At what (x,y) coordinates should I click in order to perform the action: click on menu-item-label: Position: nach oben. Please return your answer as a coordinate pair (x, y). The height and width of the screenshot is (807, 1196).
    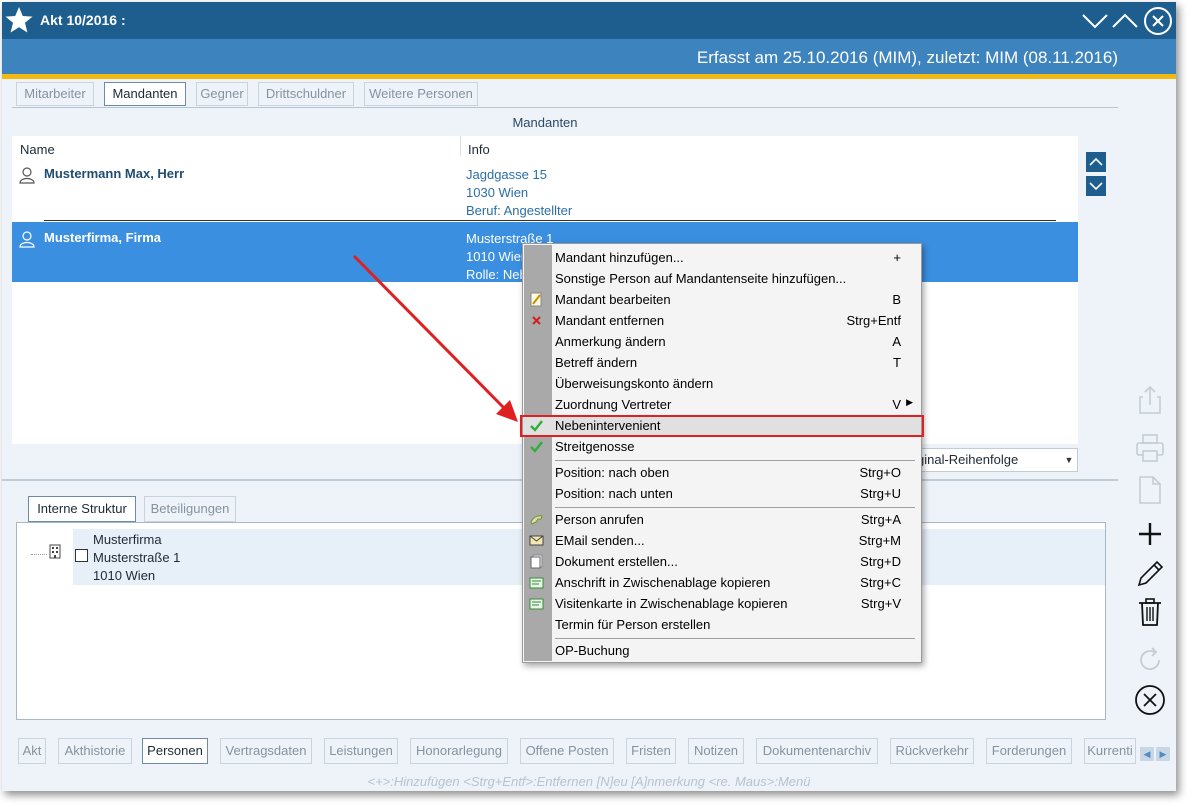
    Looking at the image, I should click on (612, 472).